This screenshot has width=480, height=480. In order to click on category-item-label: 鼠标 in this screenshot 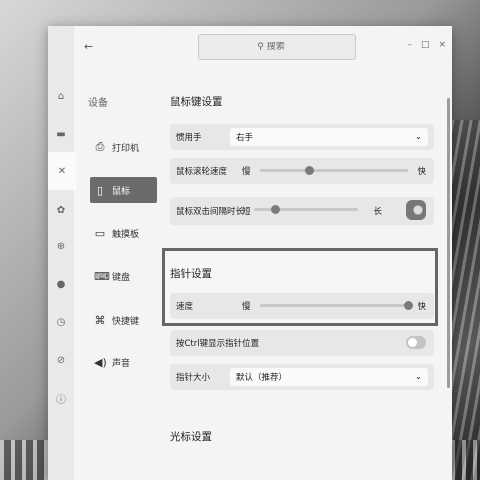, I will do `click(121, 191)`.